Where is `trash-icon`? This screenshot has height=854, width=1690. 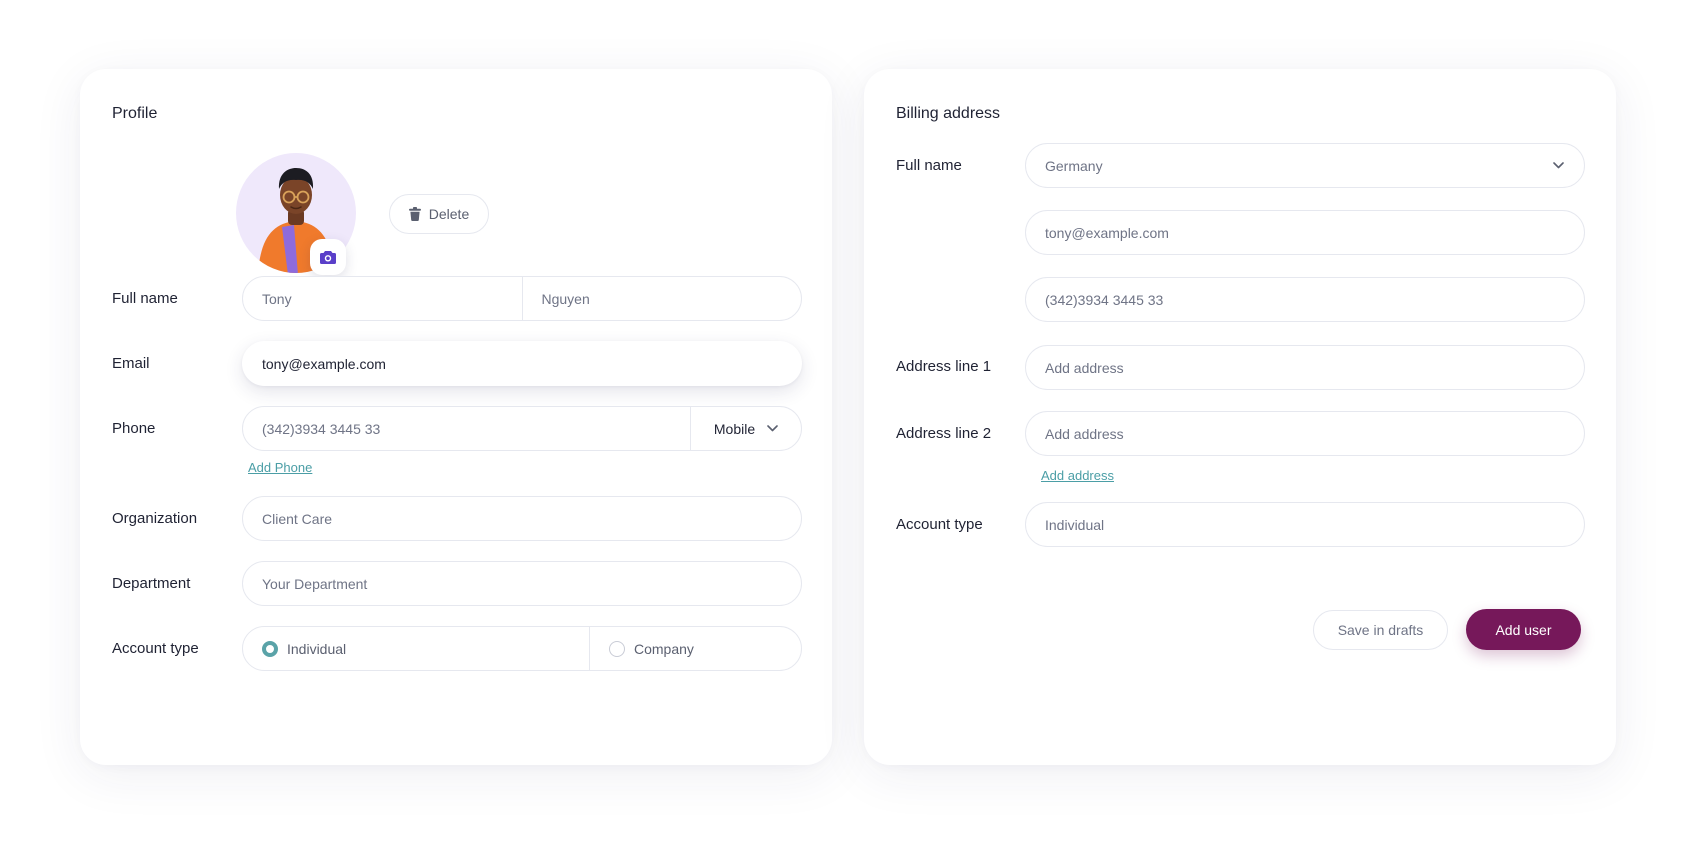
trash-icon is located at coordinates (414, 214).